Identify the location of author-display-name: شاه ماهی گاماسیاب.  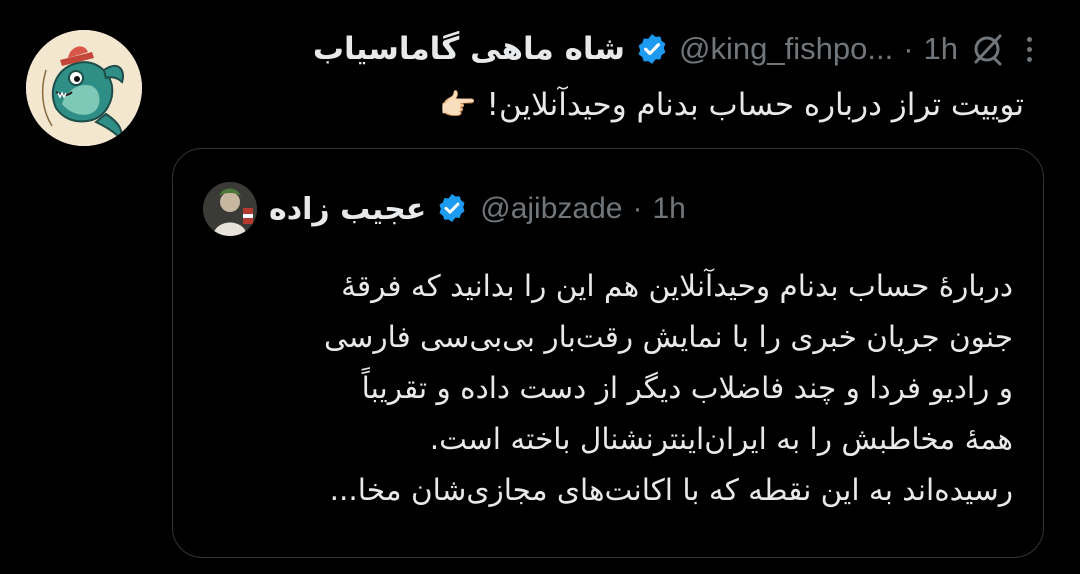
(469, 49).